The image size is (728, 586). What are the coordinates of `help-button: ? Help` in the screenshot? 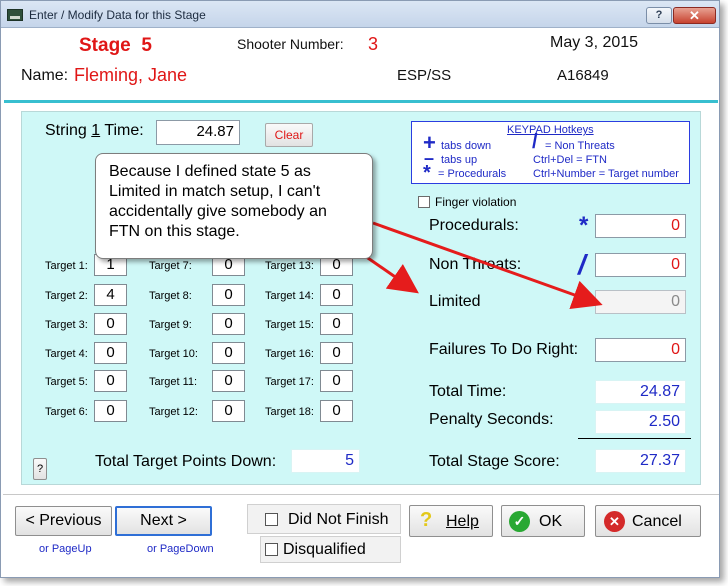 It's located at (451, 521).